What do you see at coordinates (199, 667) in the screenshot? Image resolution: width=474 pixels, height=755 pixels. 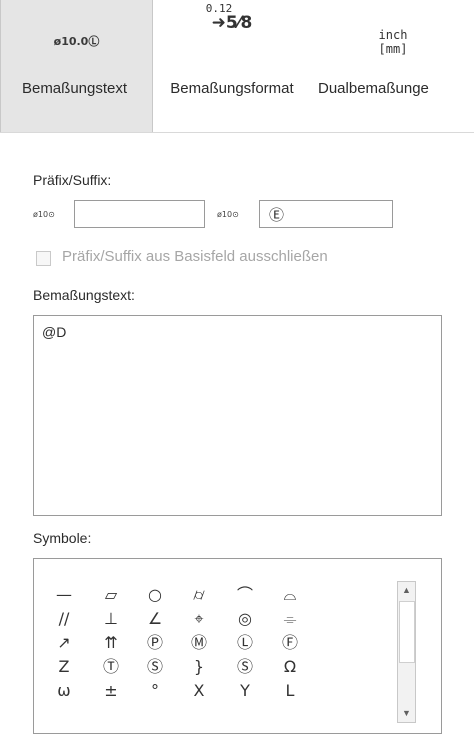 I see `symbol-button: }` at bounding box center [199, 667].